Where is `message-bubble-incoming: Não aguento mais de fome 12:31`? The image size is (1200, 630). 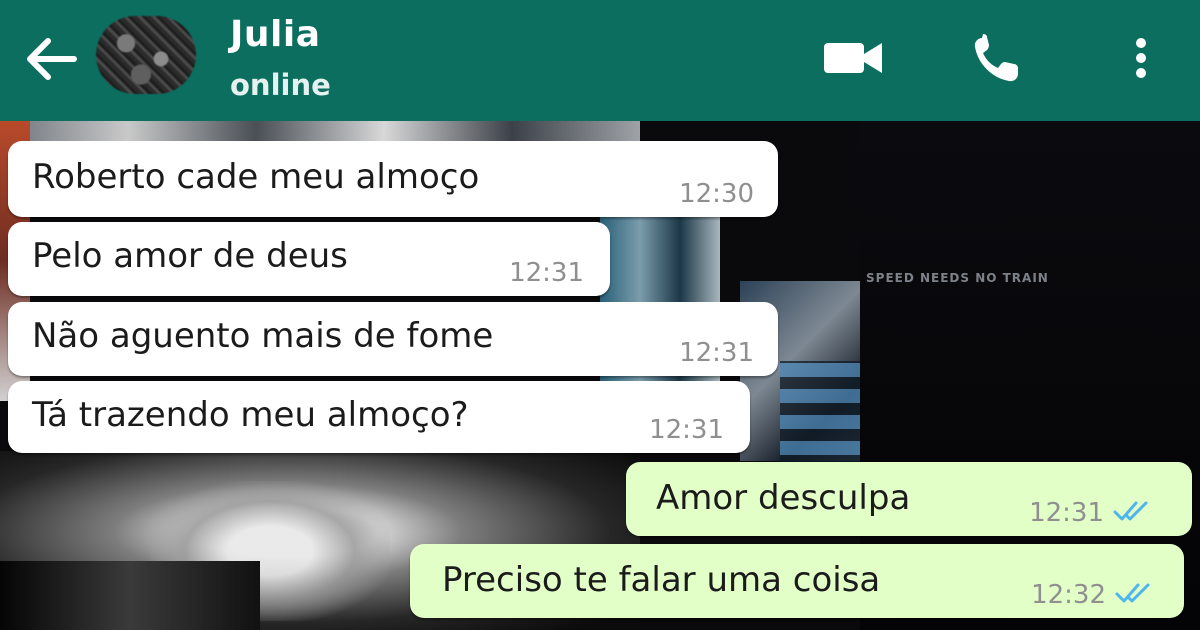 message-bubble-incoming: Não aguento mais de fome 12:31 is located at coordinates (393, 339).